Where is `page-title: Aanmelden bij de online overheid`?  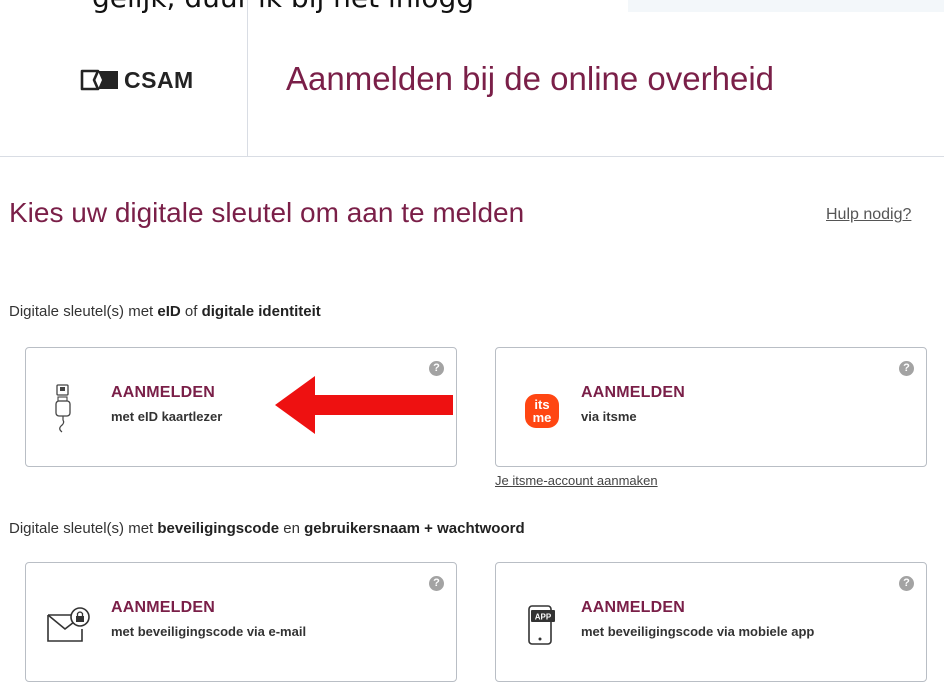
page-title: Aanmelden bij de online overheid is located at coordinates (530, 78).